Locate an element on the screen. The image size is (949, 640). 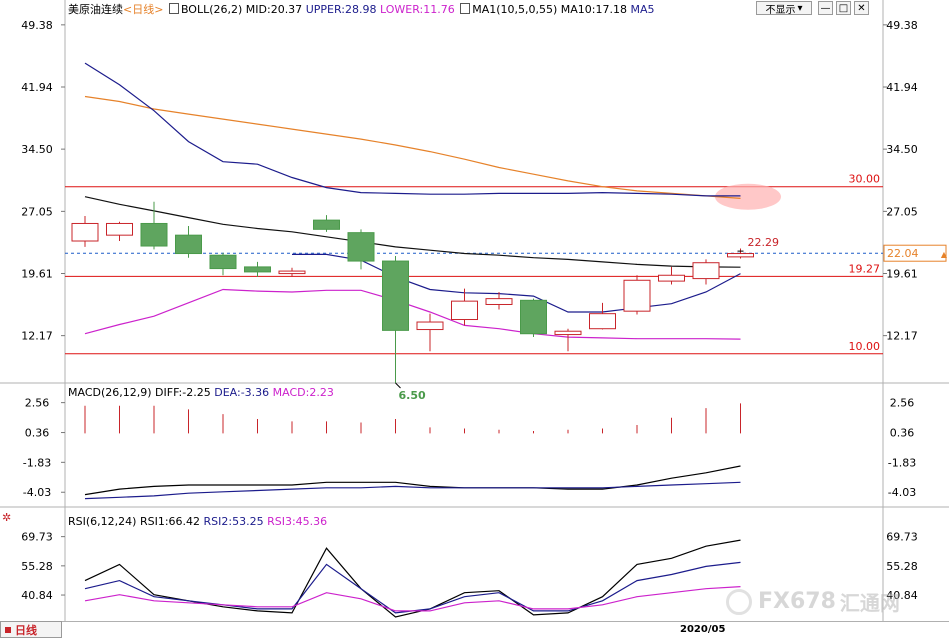
rsi2-line is located at coordinates (412, 587).